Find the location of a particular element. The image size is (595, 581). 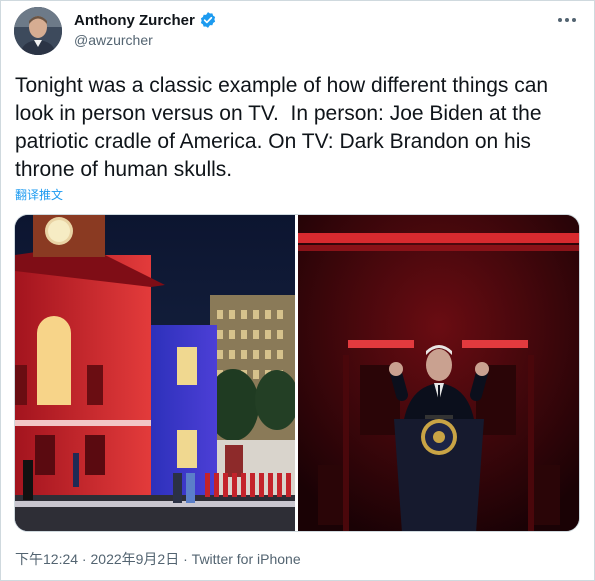

verified-badge-icon is located at coordinates (208, 20).